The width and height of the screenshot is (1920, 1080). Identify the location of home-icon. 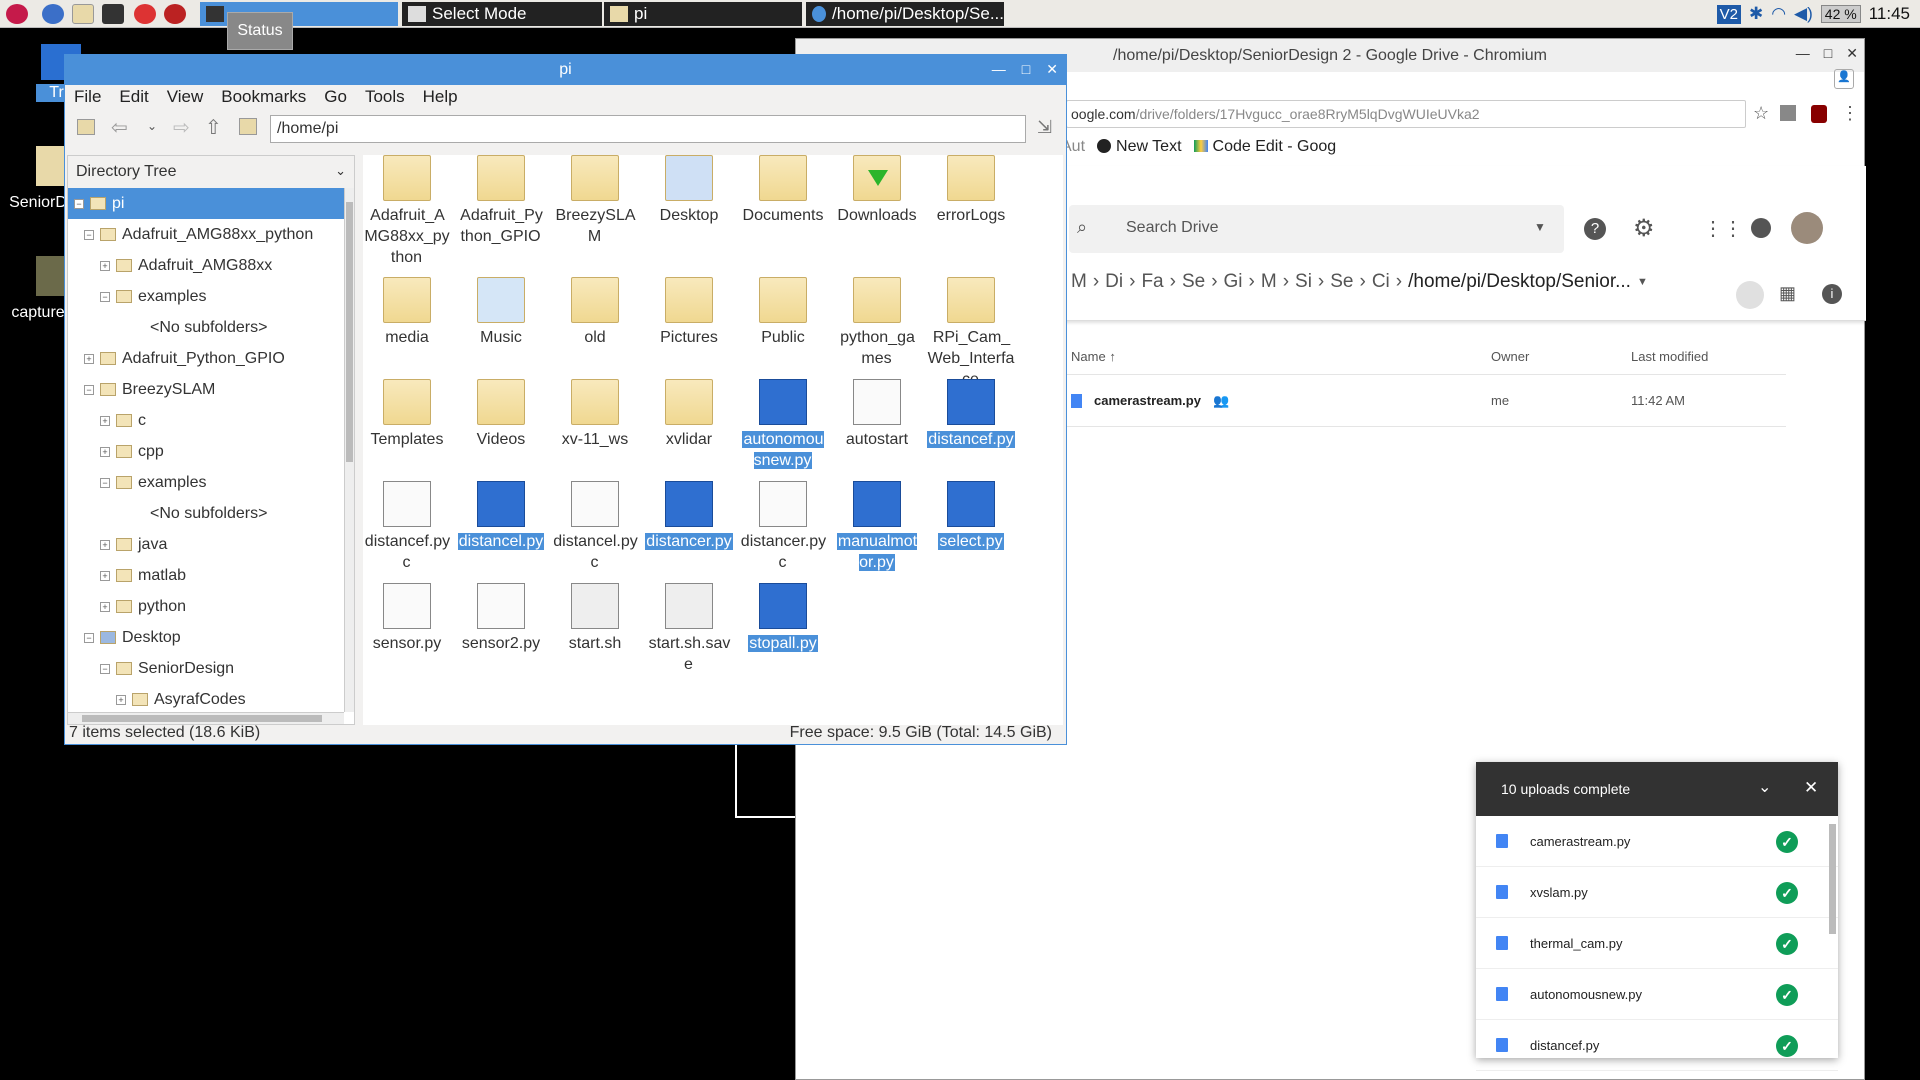
(248, 126).